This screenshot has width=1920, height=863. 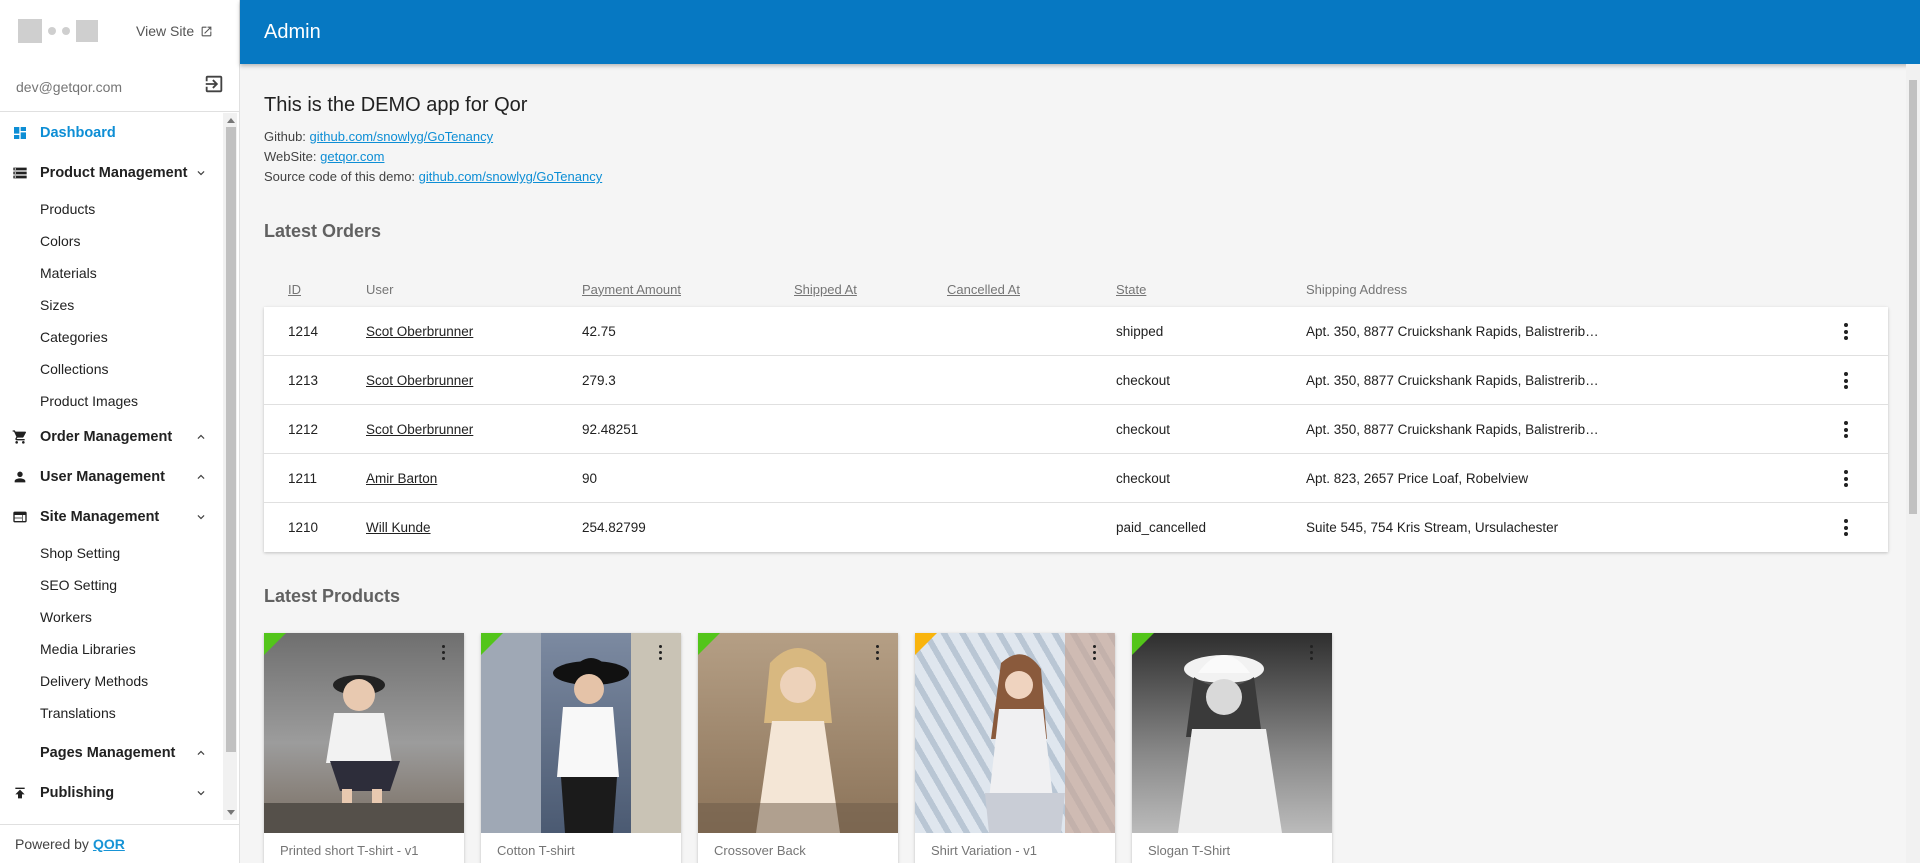 What do you see at coordinates (102, 477) in the screenshot?
I see `sidebar-item-label: User Management` at bounding box center [102, 477].